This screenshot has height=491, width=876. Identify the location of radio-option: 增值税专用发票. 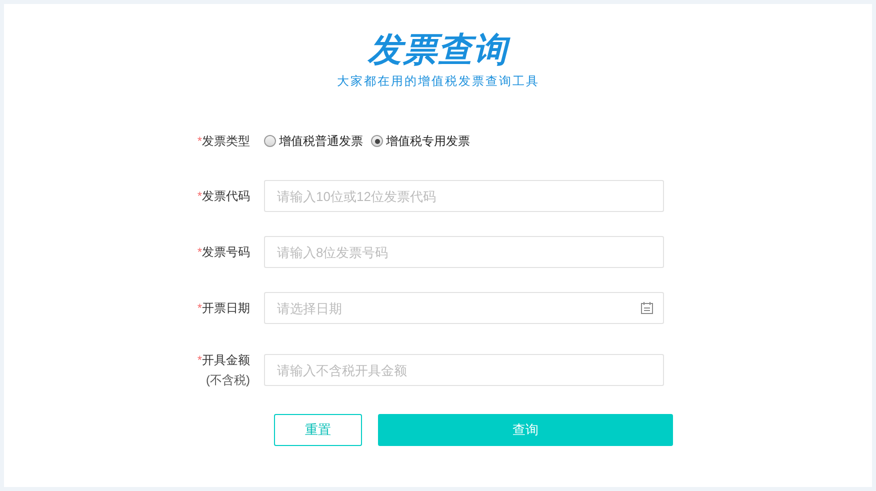
(420, 141).